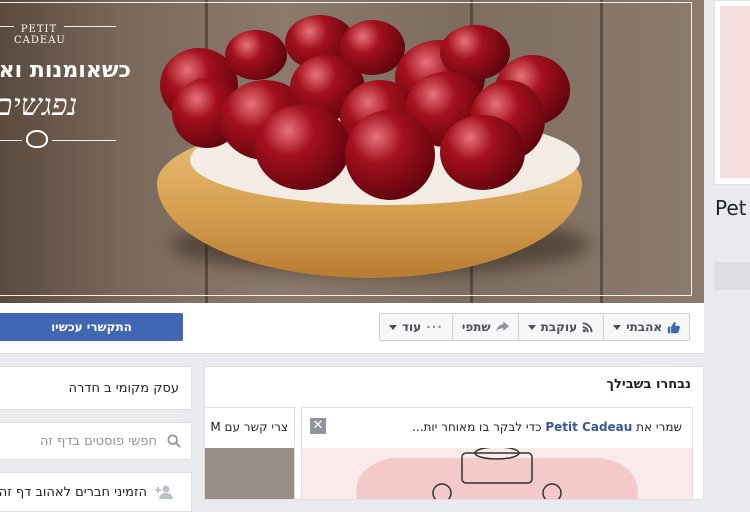 The height and width of the screenshot is (512, 750). I want to click on business-category: עסק מקומי ב חדרה, so click(124, 388).